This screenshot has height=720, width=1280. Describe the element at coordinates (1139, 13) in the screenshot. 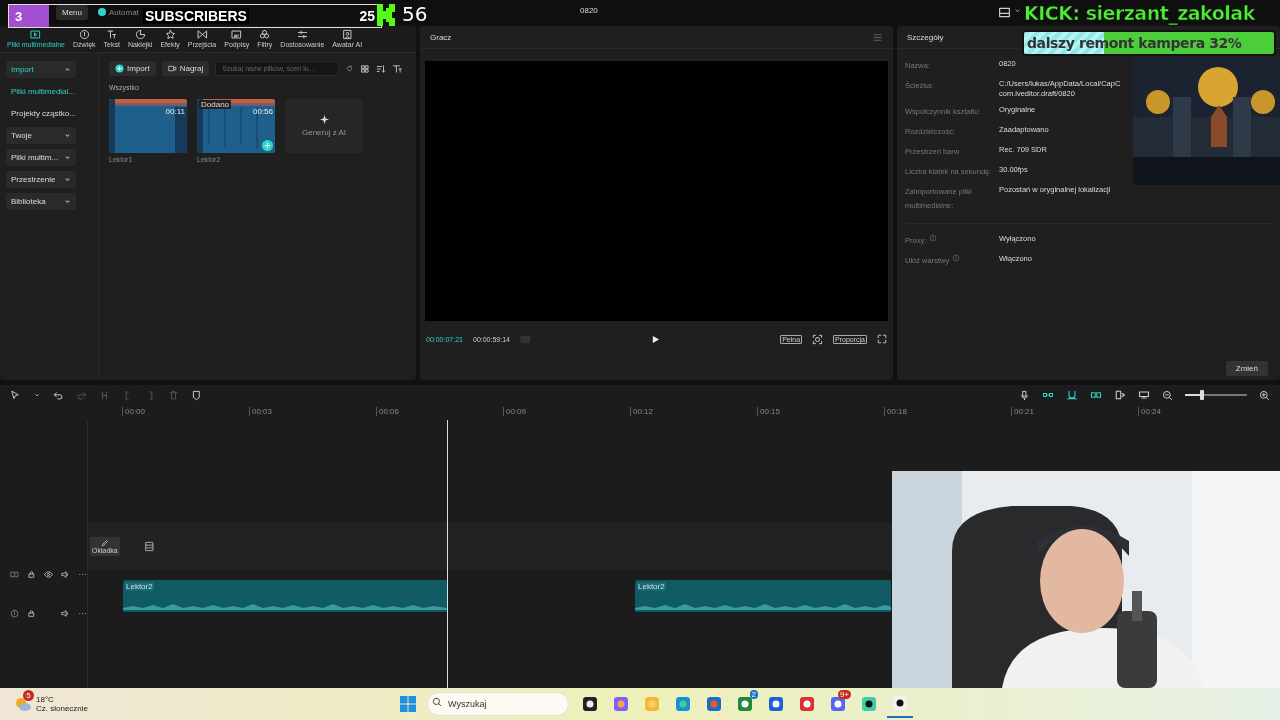

I see `kick-channel-title: KICK: sierzant_zakolak` at that location.